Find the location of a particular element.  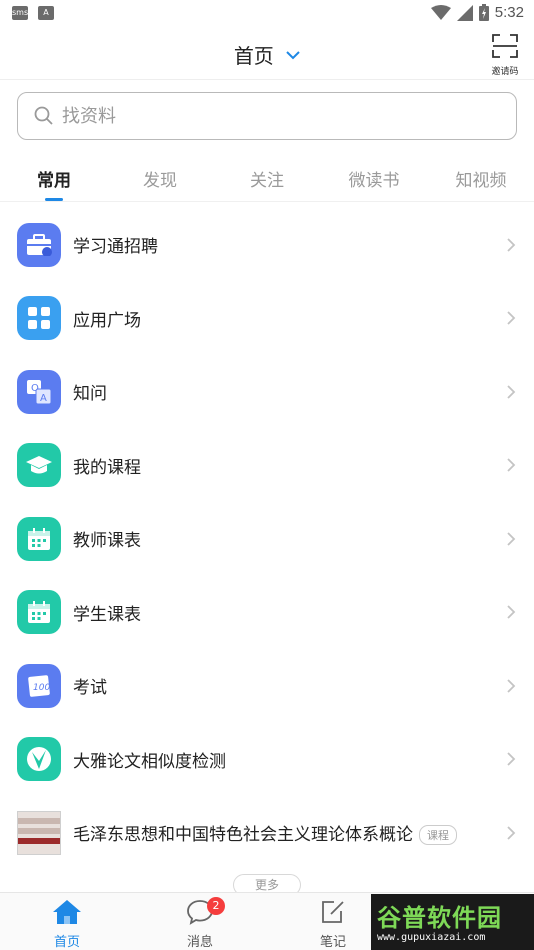

list-item-course-book: 毛泽东思想和中国特色社会主义理论体系概论 课程 is located at coordinates (267, 833).